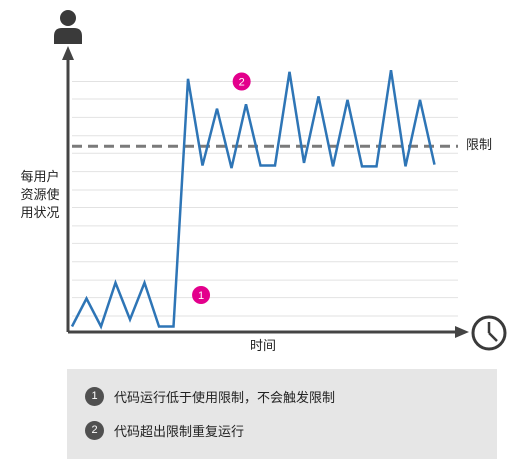  Describe the element at coordinates (489, 333) in the screenshot. I see `clock-icon` at that location.